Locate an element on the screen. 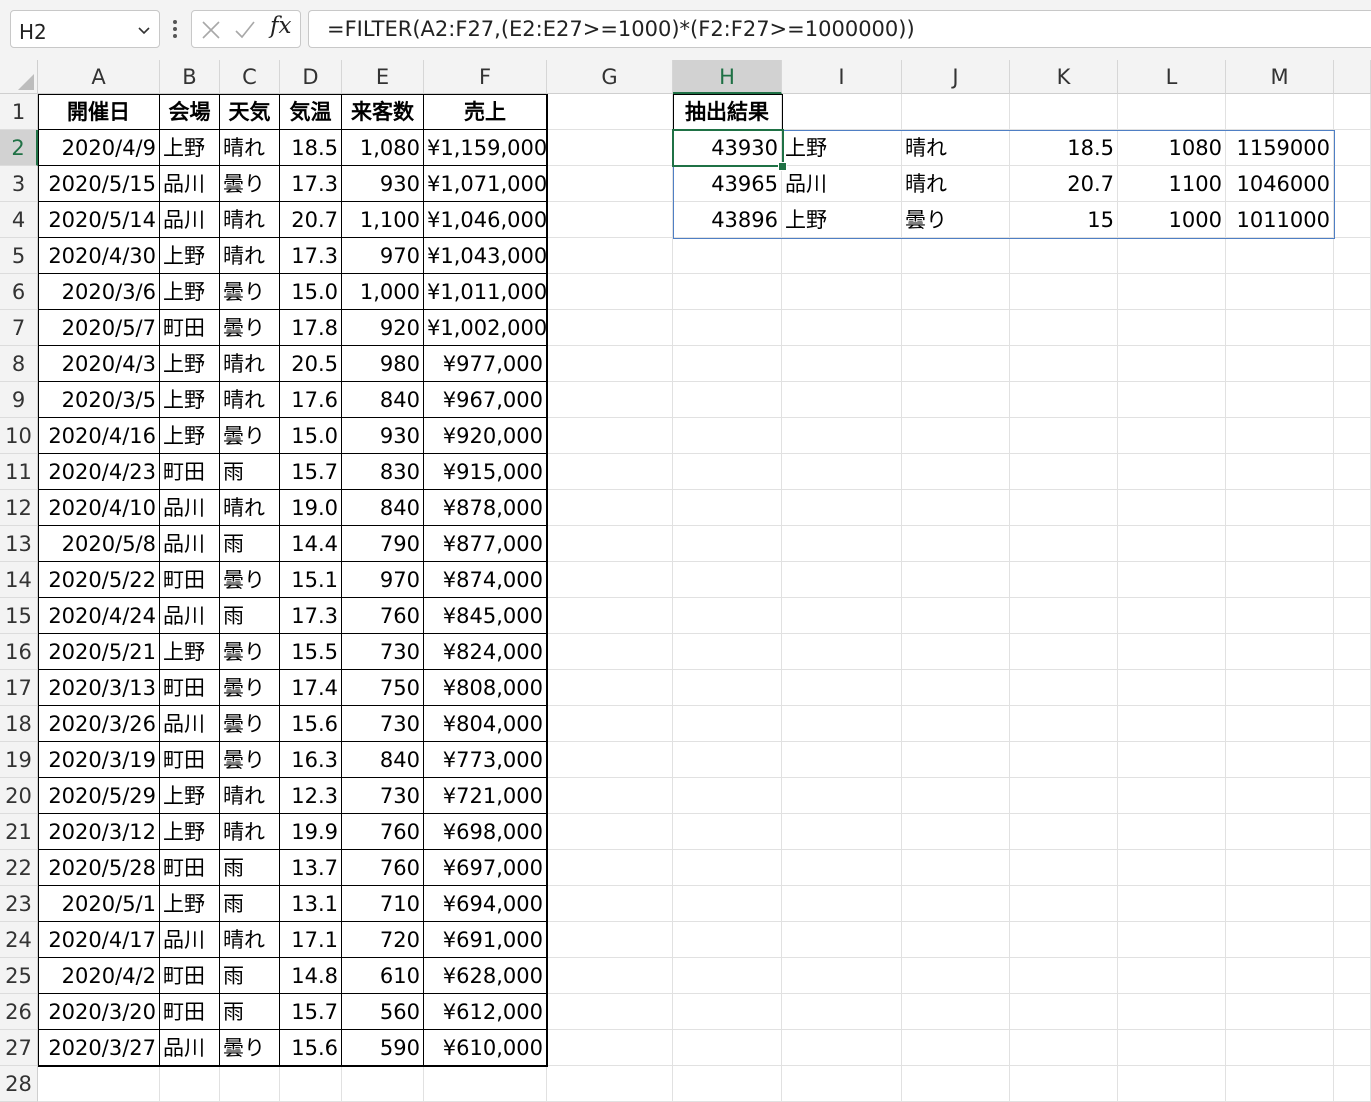  table-cell: 17.4 is located at coordinates (311, 688).